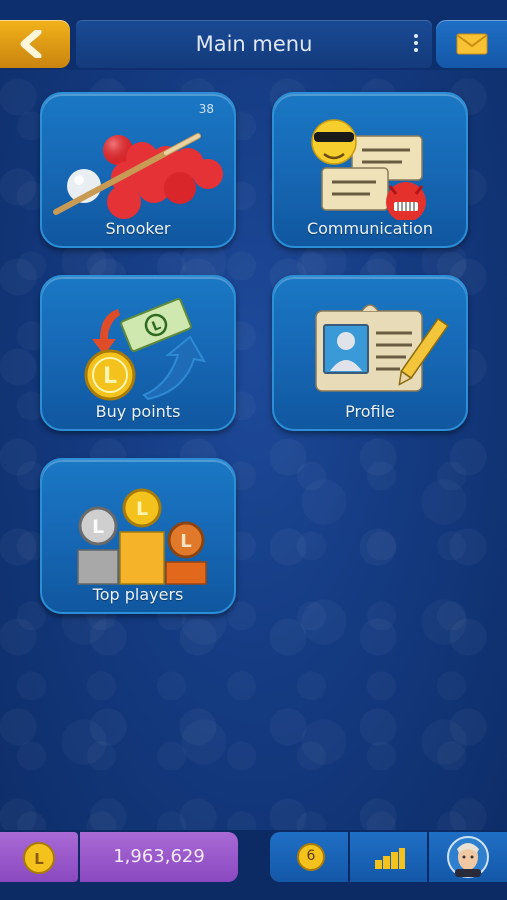 The height and width of the screenshot is (900, 507). I want to click on notification-count: 6, so click(311, 856).